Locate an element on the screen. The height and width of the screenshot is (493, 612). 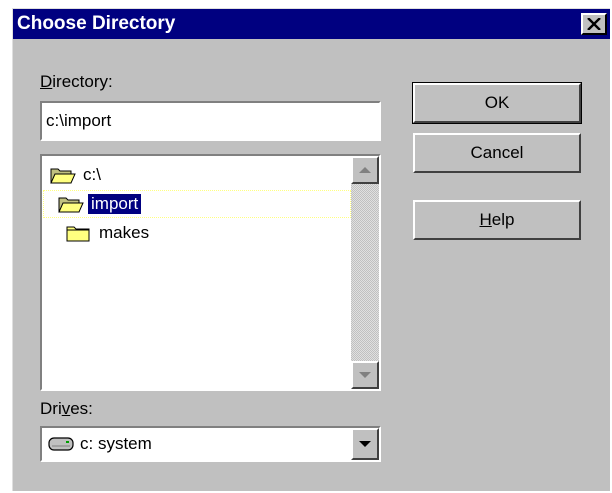
drives-selected-value: c: system is located at coordinates (116, 443).